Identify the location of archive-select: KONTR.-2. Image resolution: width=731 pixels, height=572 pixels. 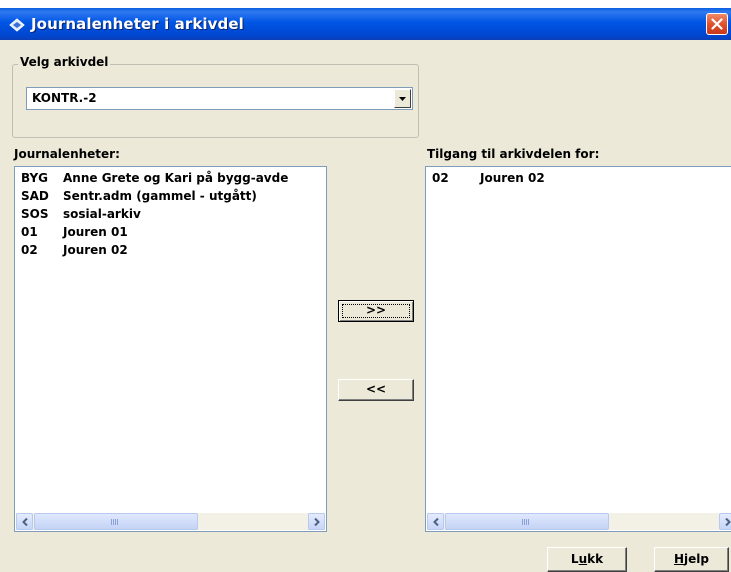
(219, 98).